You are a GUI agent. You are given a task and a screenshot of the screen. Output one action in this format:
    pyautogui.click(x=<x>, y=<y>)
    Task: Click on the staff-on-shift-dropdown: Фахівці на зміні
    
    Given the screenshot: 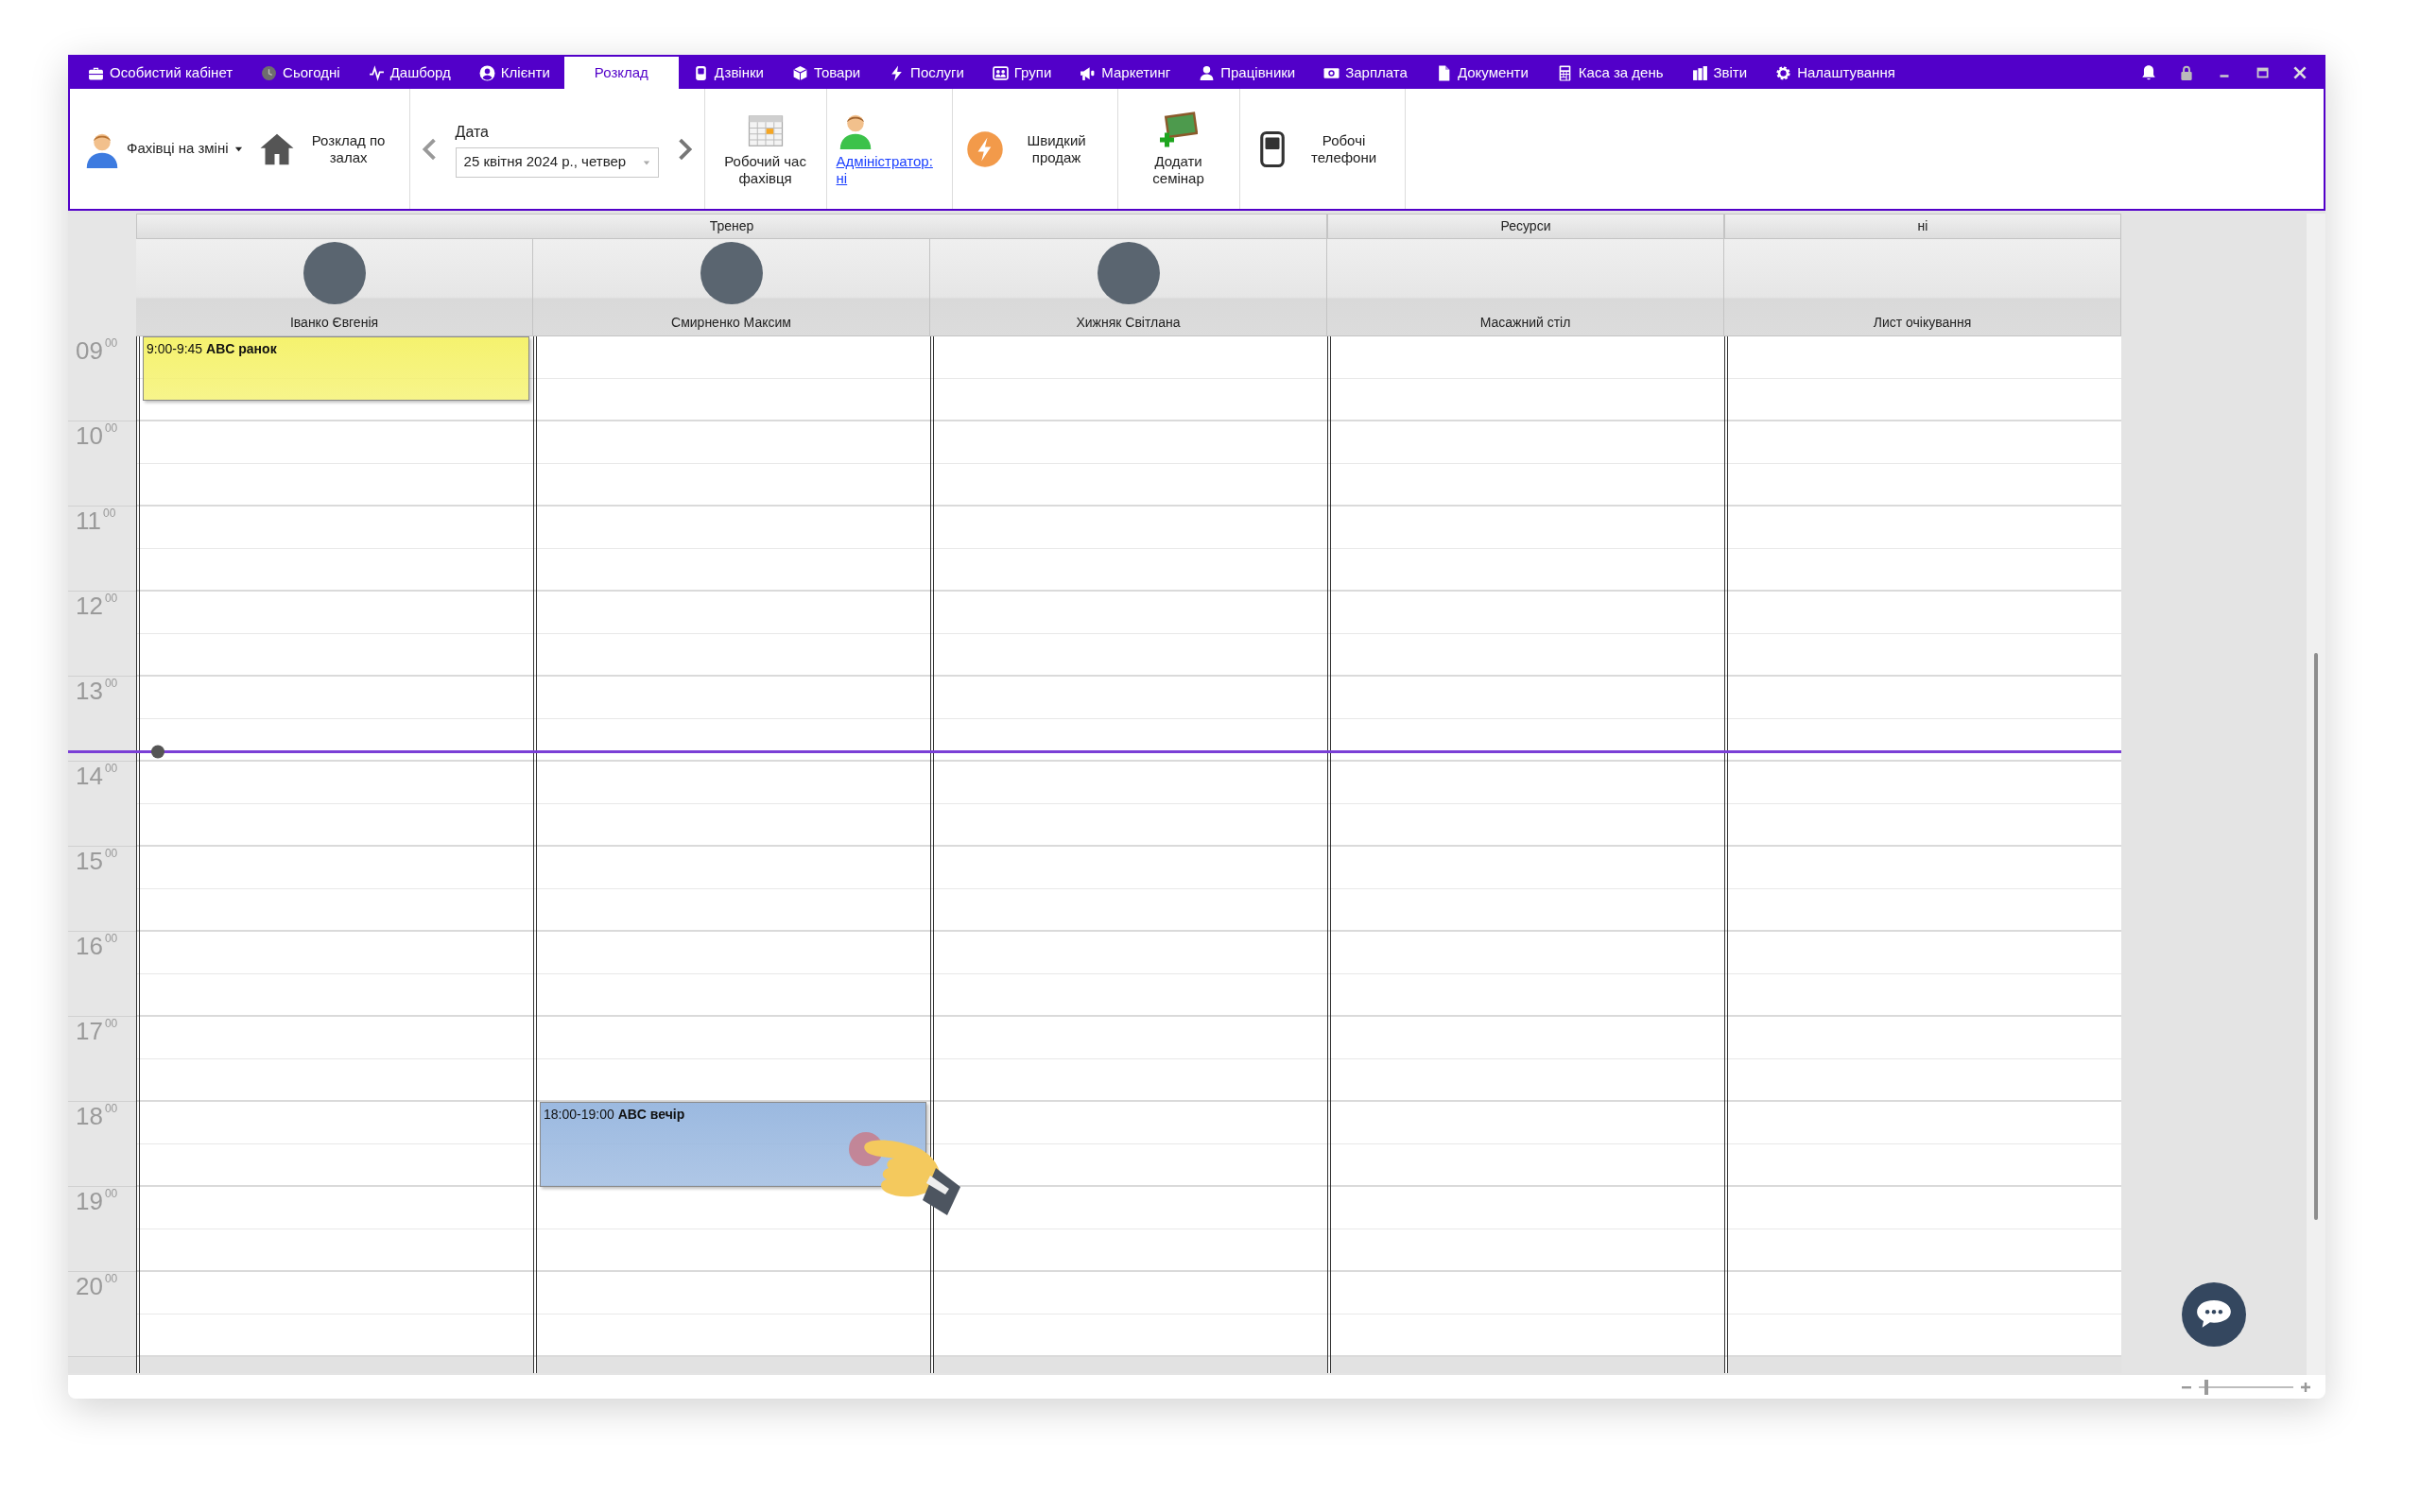 What is the action you would take?
    pyautogui.click(x=163, y=149)
    